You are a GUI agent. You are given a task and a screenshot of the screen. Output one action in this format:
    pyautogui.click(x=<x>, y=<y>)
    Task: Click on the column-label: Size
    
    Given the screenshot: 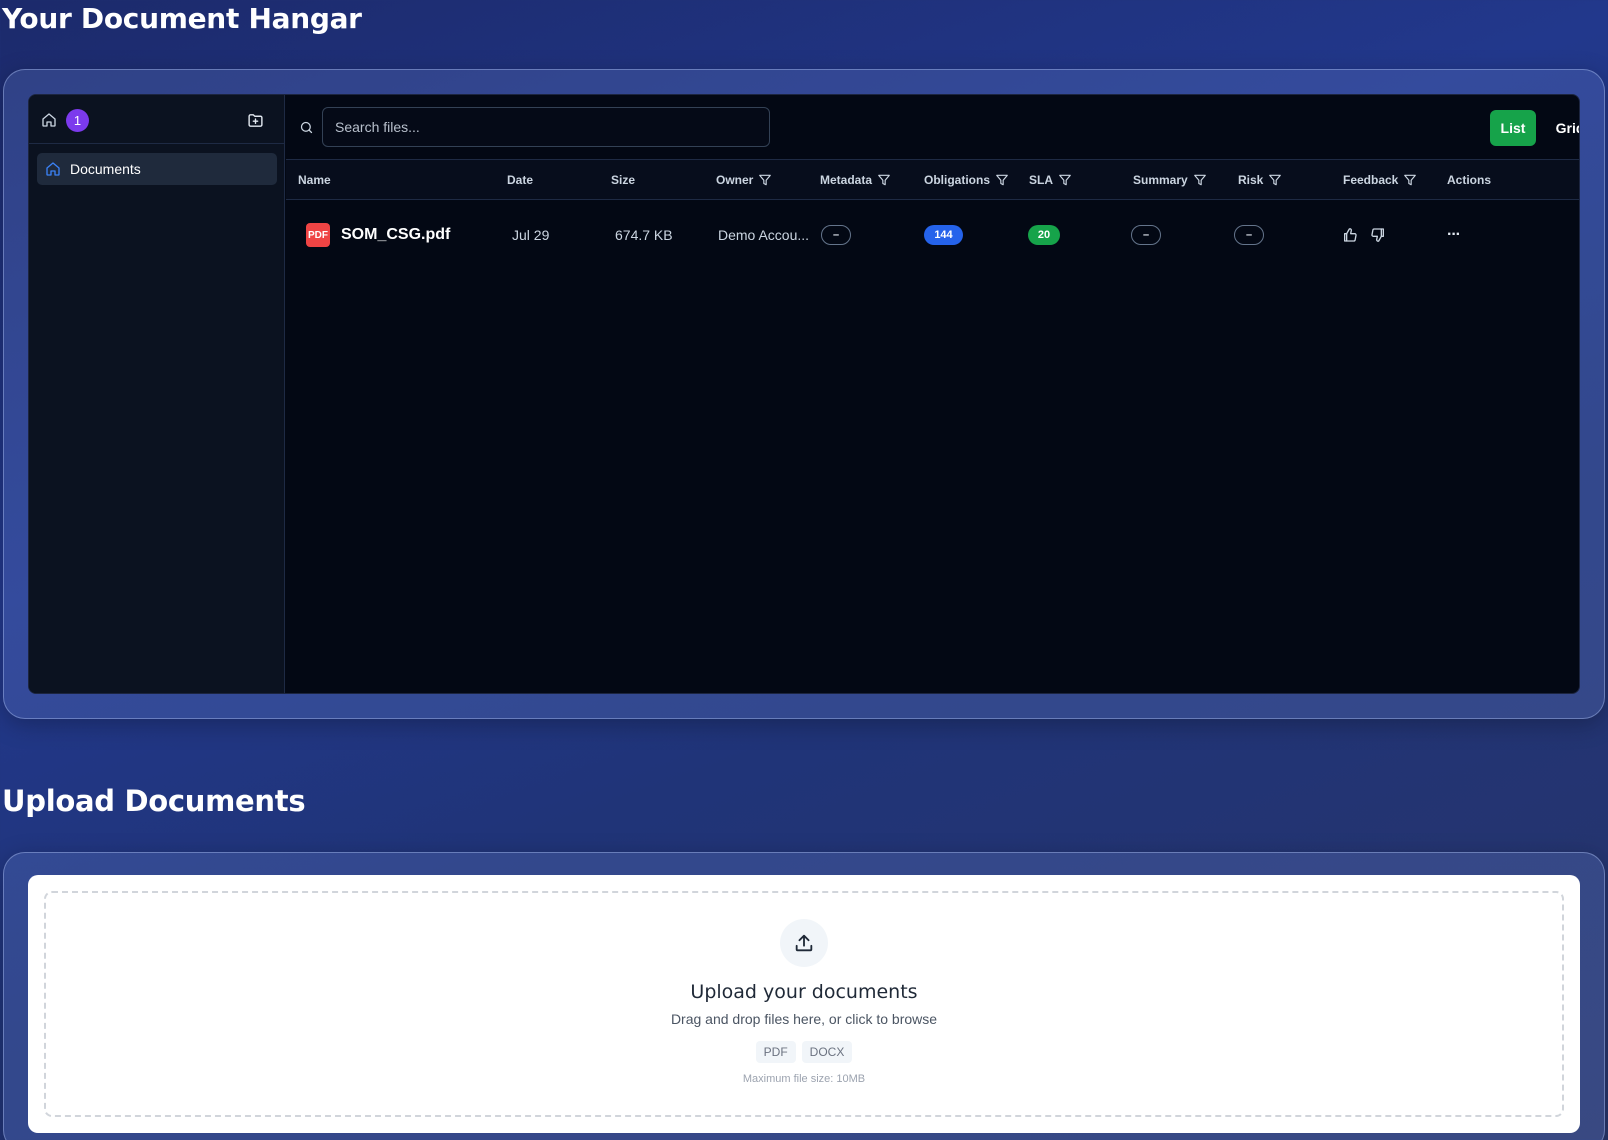 What is the action you would take?
    pyautogui.click(x=623, y=180)
    